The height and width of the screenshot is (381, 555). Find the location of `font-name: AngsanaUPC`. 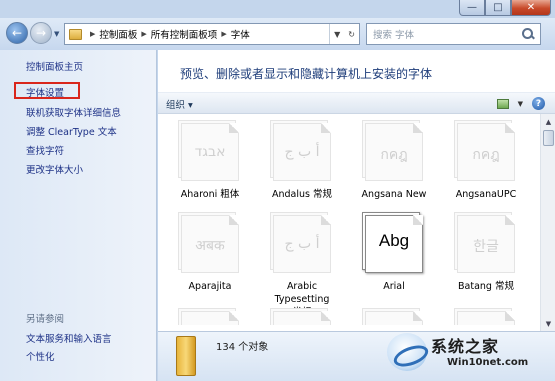

font-name: AngsanaUPC is located at coordinates (486, 194).